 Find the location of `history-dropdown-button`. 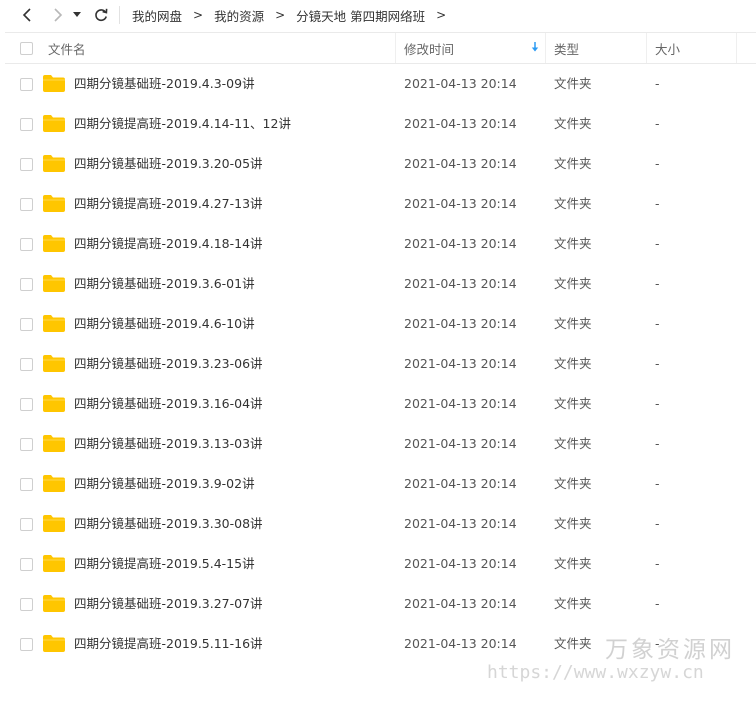

history-dropdown-button is located at coordinates (77, 15).